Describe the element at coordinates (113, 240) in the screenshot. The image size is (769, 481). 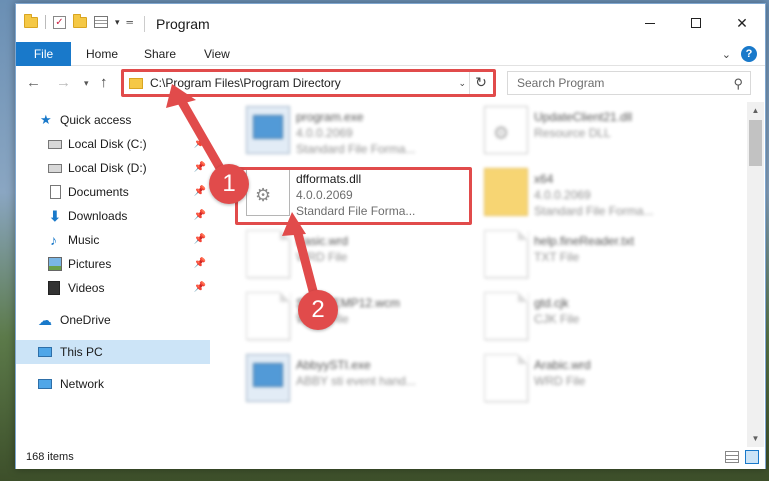
I see `sidebar-item-music: ♪ Music 📌` at that location.